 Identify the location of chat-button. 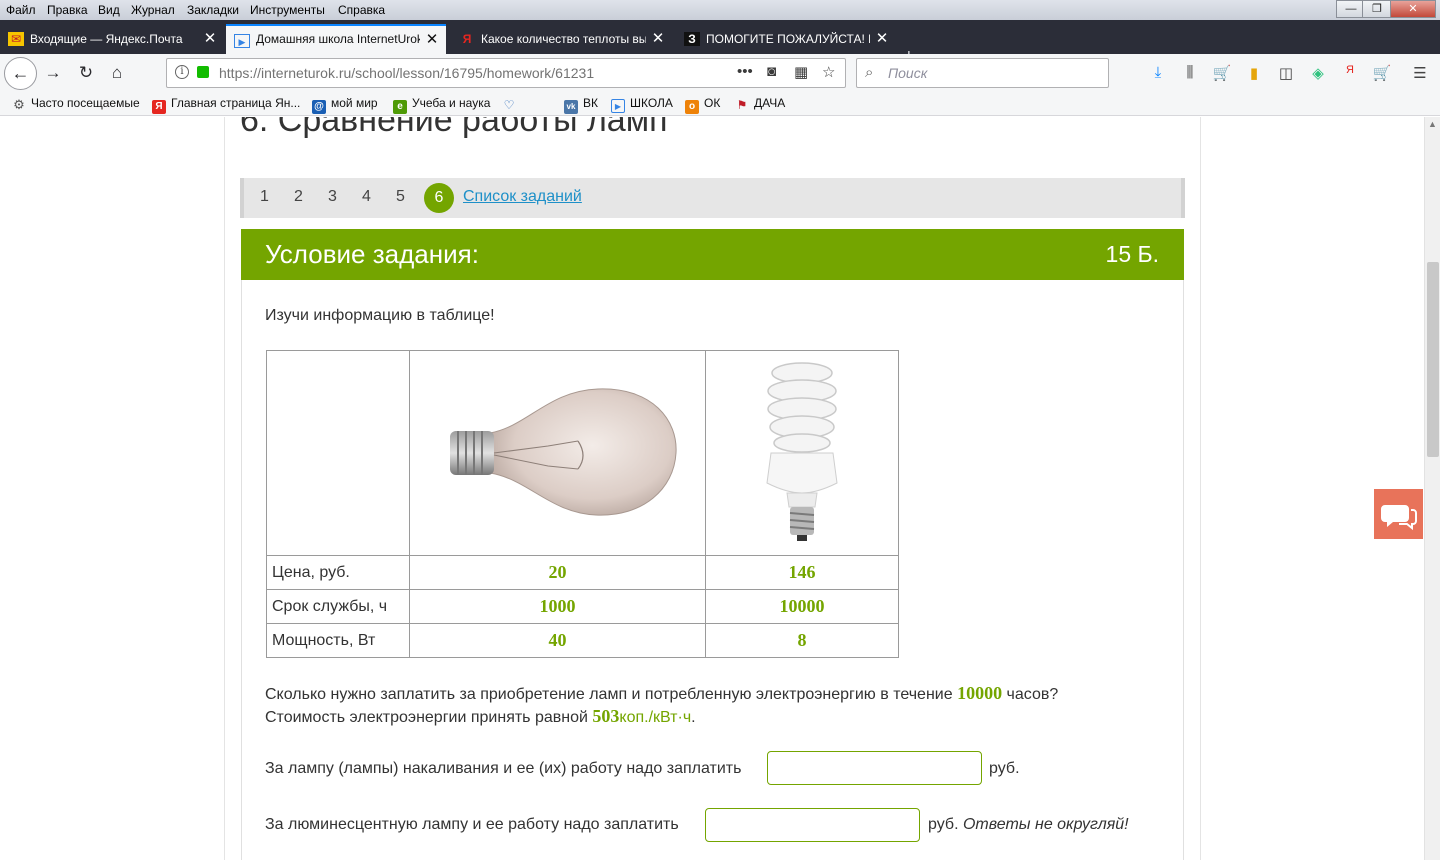
(1398, 514).